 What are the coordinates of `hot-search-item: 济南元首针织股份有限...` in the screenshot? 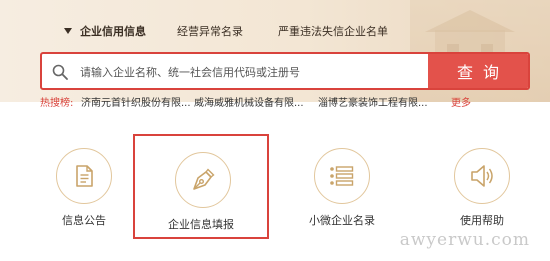 It's located at (136, 104).